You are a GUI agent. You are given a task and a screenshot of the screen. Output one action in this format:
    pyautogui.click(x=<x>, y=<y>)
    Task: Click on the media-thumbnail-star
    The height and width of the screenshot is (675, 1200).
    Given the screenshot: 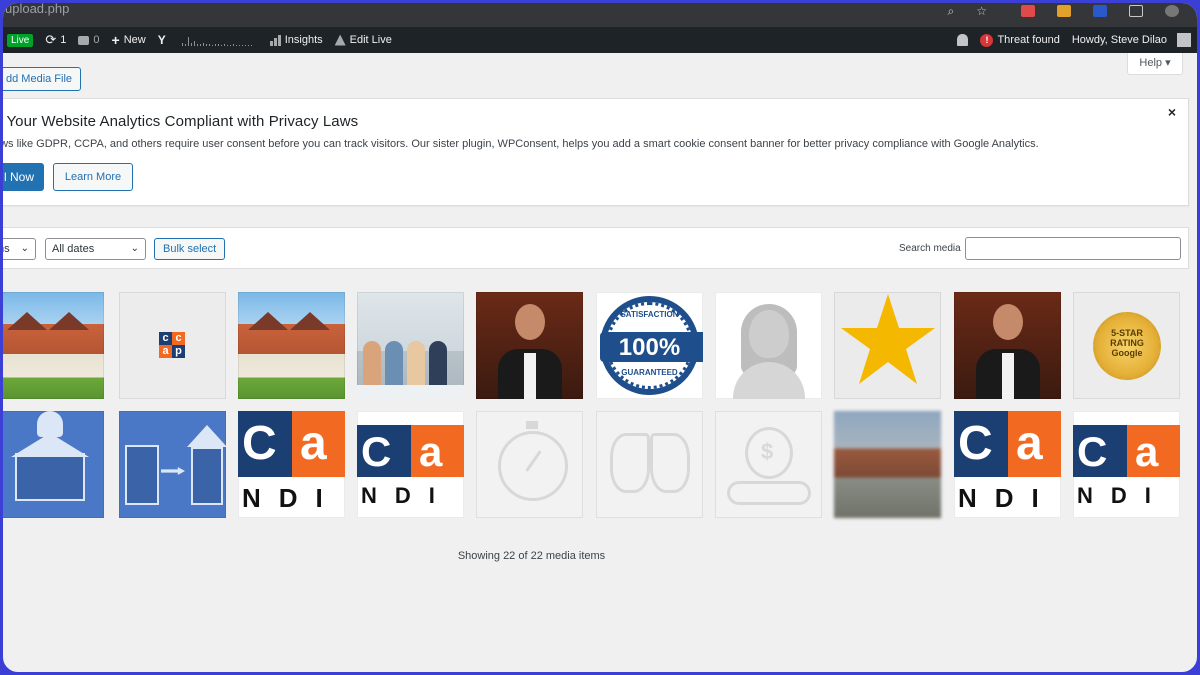 What is the action you would take?
    pyautogui.click(x=887, y=345)
    